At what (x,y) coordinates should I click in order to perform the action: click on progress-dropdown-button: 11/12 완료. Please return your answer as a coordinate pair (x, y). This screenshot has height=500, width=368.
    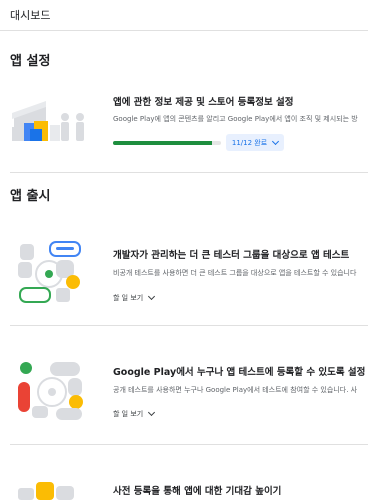
    Looking at the image, I should click on (255, 142).